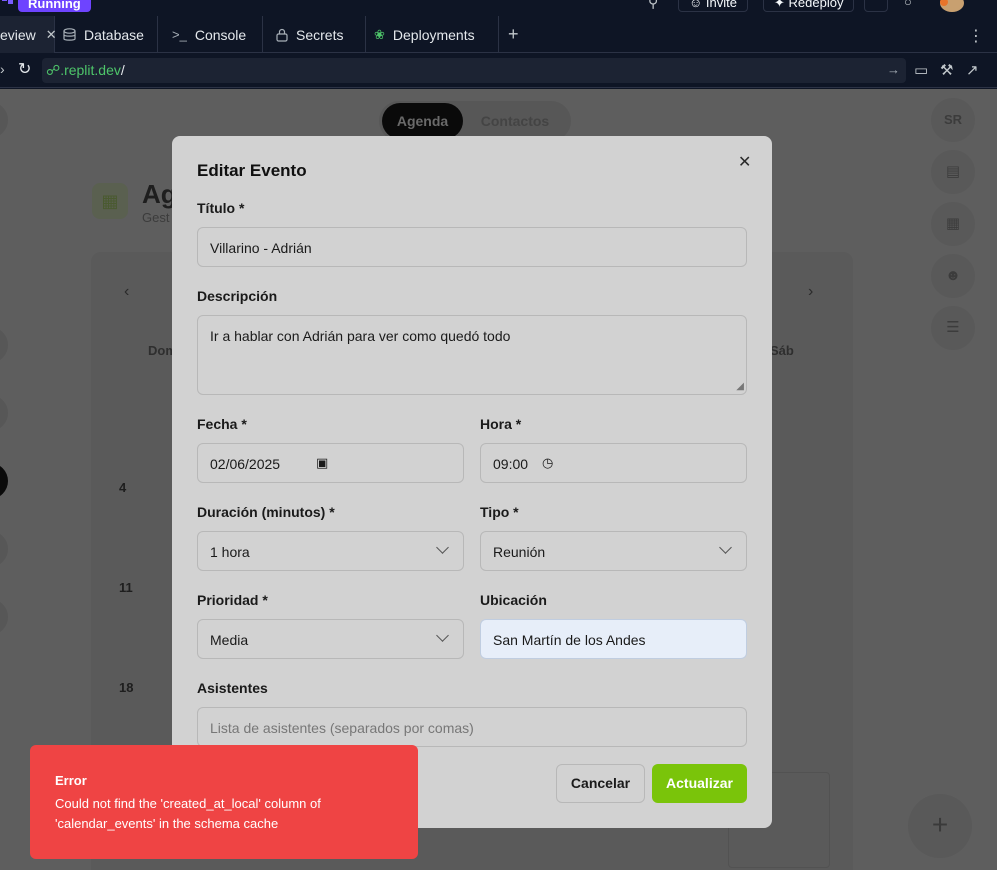  I want to click on tab-deployments: ❀ Deployments, so click(432, 34).